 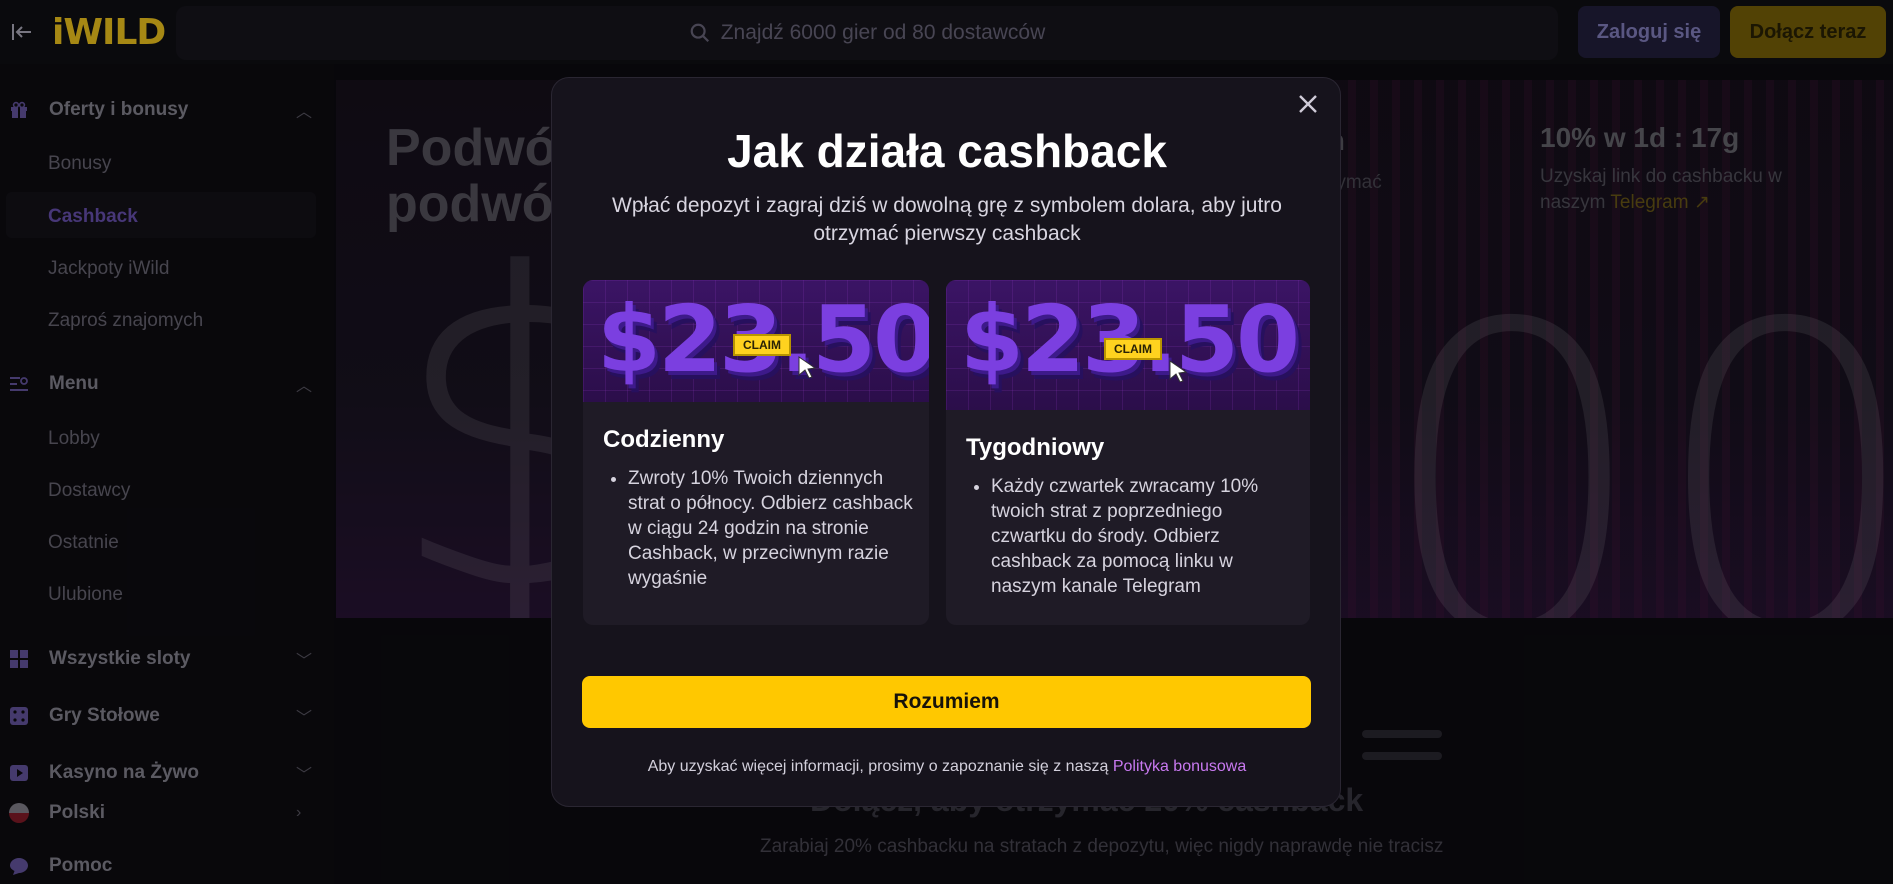 What do you see at coordinates (664, 439) in the screenshot?
I see `card-title: Codzienny` at bounding box center [664, 439].